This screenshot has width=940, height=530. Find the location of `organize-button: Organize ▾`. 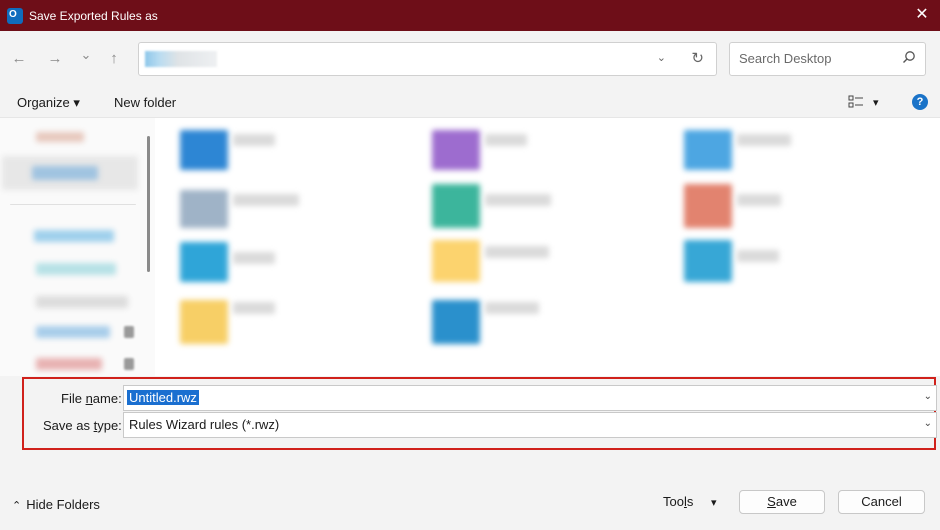

organize-button: Organize ▾ is located at coordinates (48, 103).